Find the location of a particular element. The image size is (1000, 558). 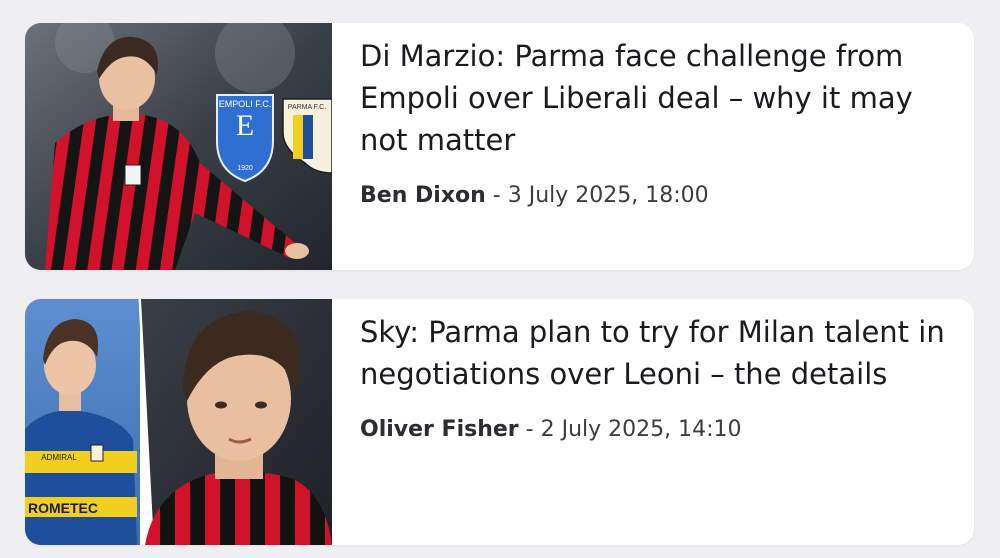

thumbnail-image: ADMIRAL ROMETEC is located at coordinates (178, 422).